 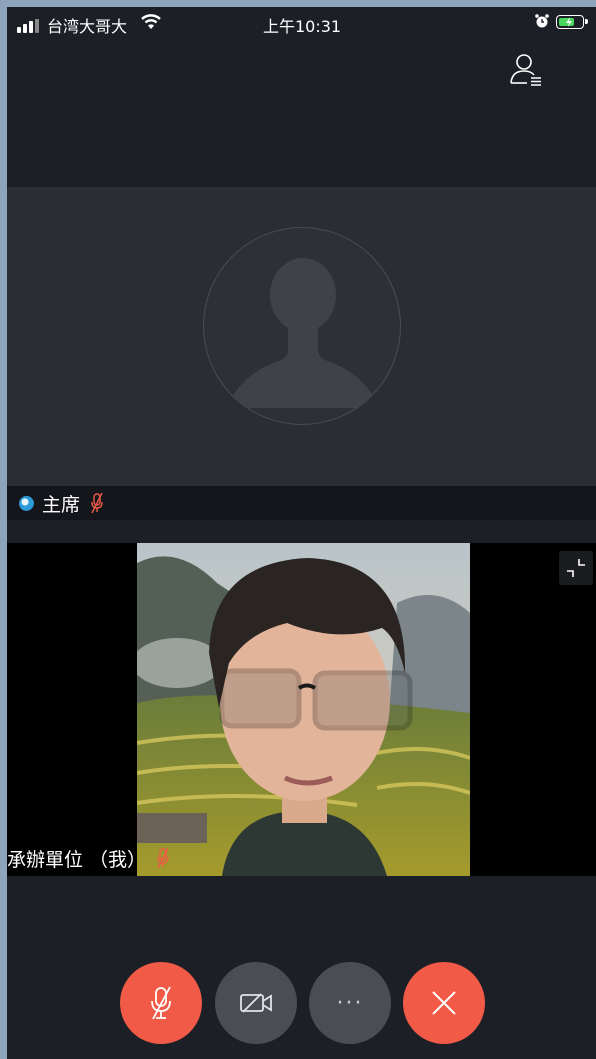 What do you see at coordinates (302, 326) in the screenshot?
I see `default-avatar-icon` at bounding box center [302, 326].